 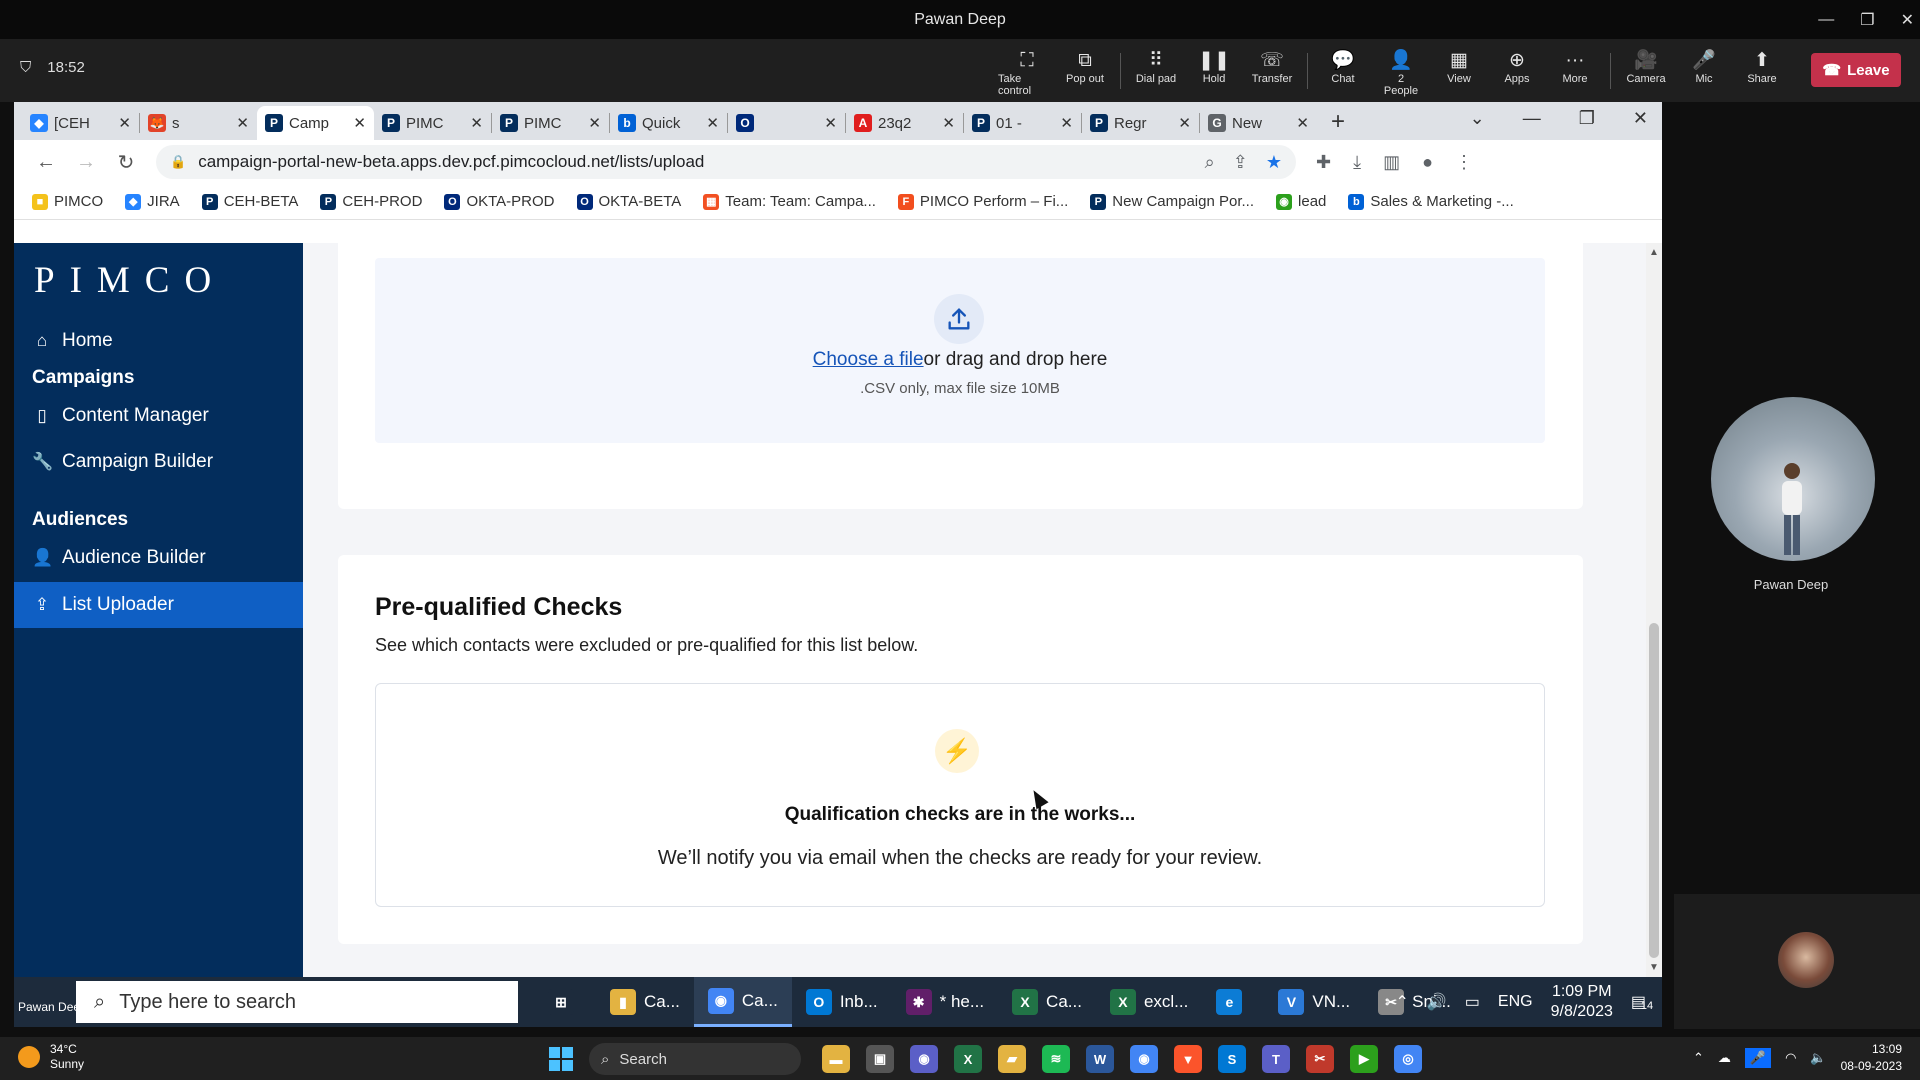 I want to click on extensions-icon: ✚, so click(x=1323, y=162).